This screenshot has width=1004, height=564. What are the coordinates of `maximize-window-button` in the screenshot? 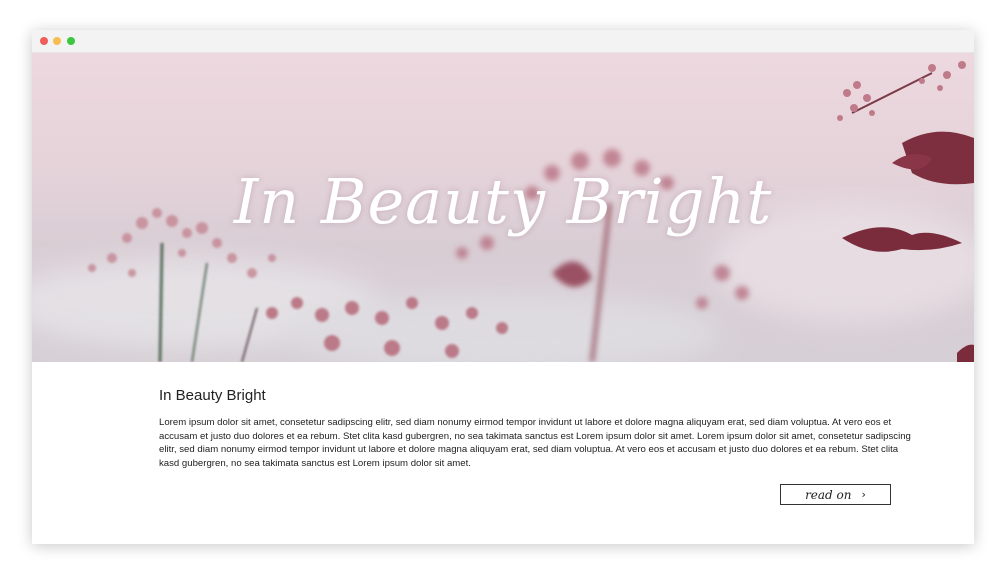 It's located at (71, 41).